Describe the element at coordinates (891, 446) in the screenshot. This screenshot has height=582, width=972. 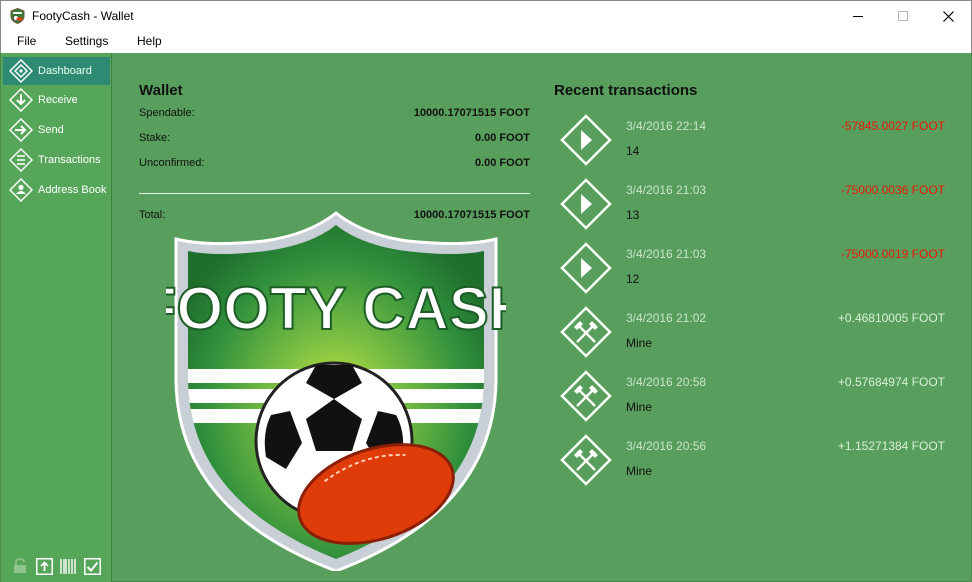
I see `transaction-amount: +1.15271384 FOOT` at that location.